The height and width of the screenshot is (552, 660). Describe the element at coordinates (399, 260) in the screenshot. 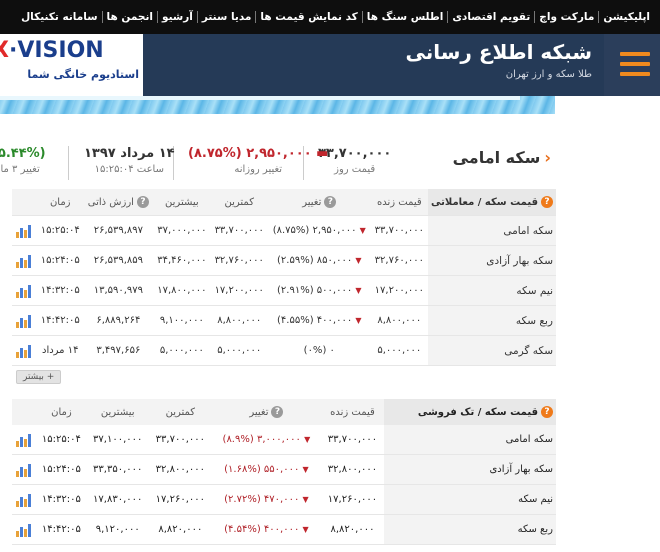

I see `cell-live: ۳۲,۷۶۰,۰۰۰` at that location.